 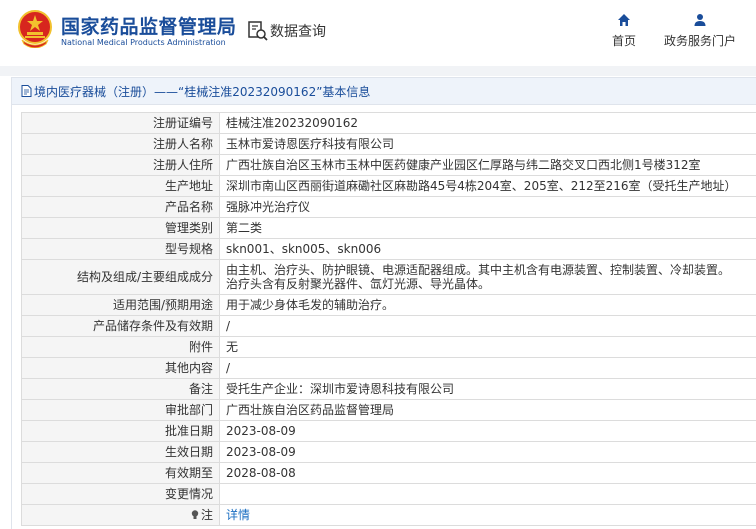 I want to click on table-row: 生效日期 2023-08-09, so click(x=388, y=452).